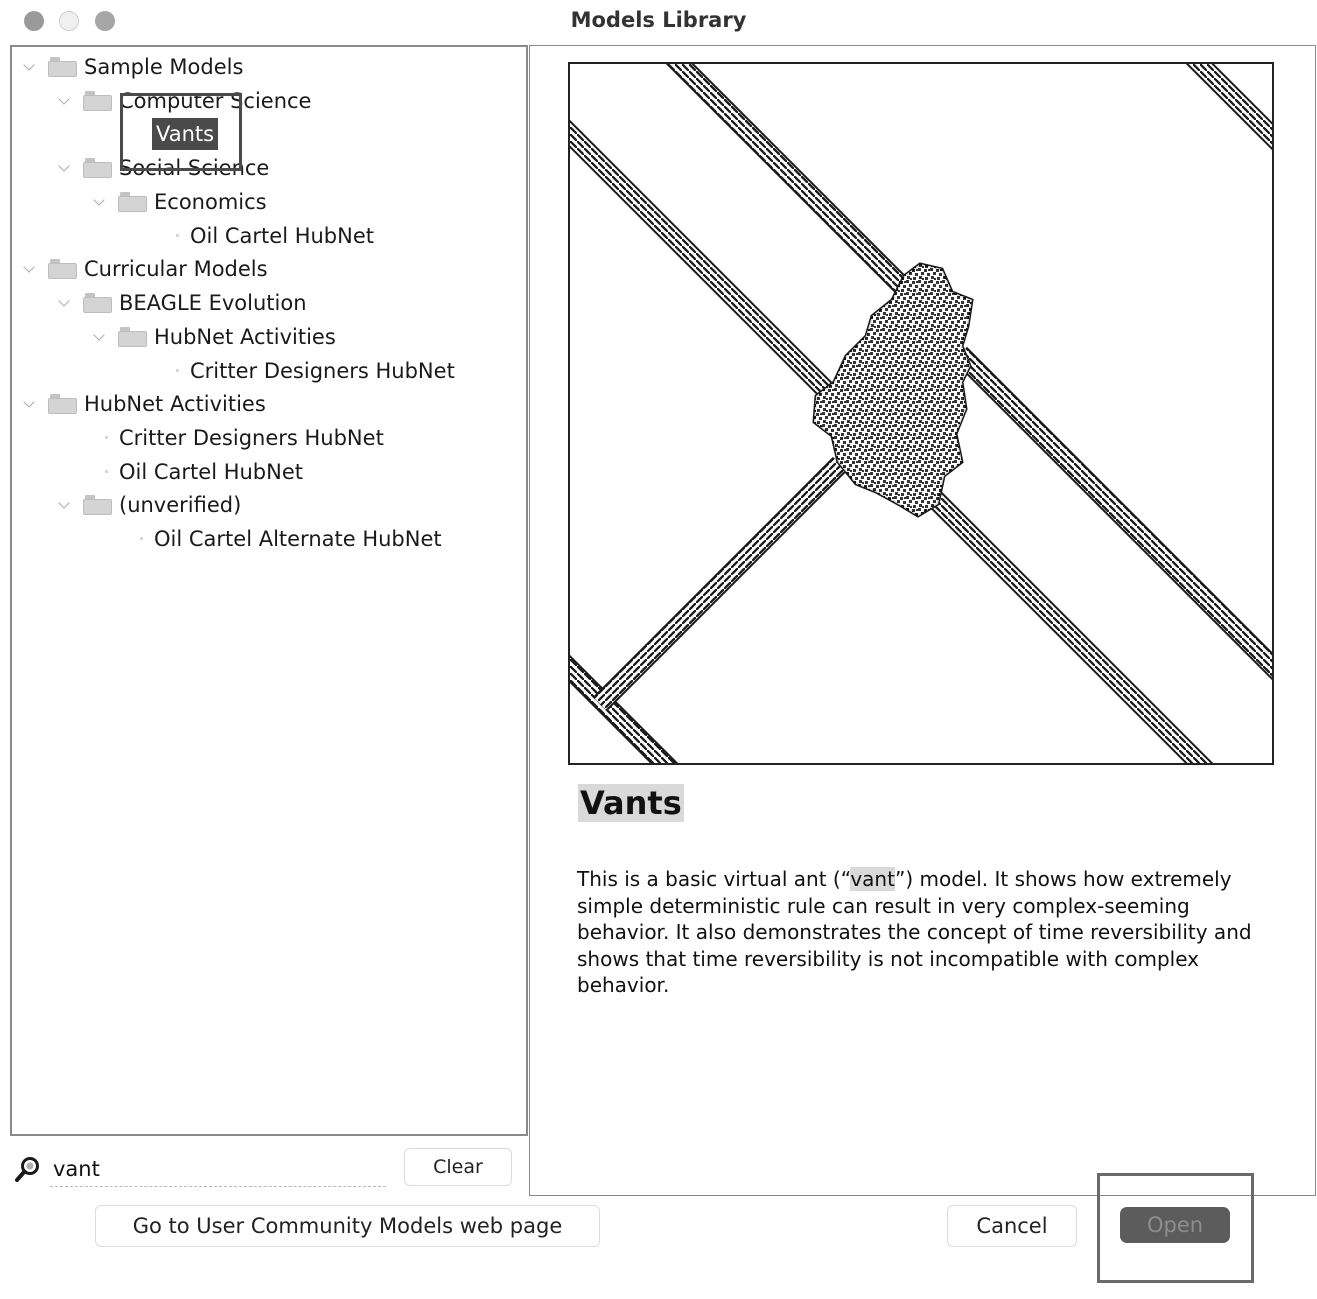 The image size is (1317, 1299). Describe the element at coordinates (268, 67) in the screenshot. I see `tree-folder: Sample Models` at that location.